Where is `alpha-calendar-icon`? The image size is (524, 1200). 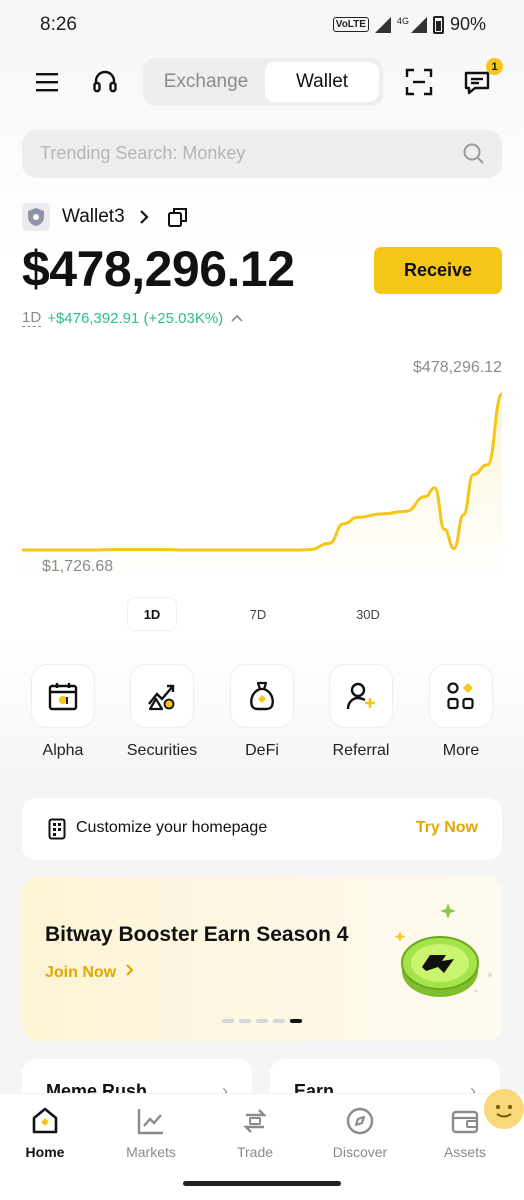 alpha-calendar-icon is located at coordinates (63, 697).